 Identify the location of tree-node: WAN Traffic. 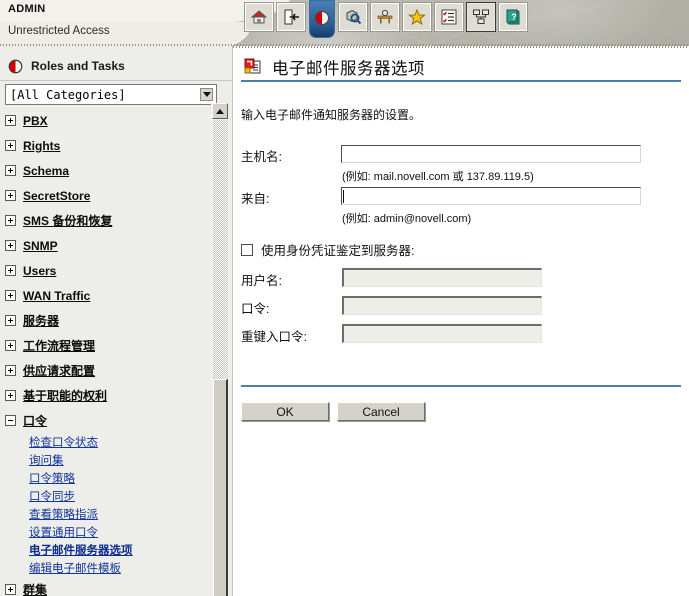
(105, 295).